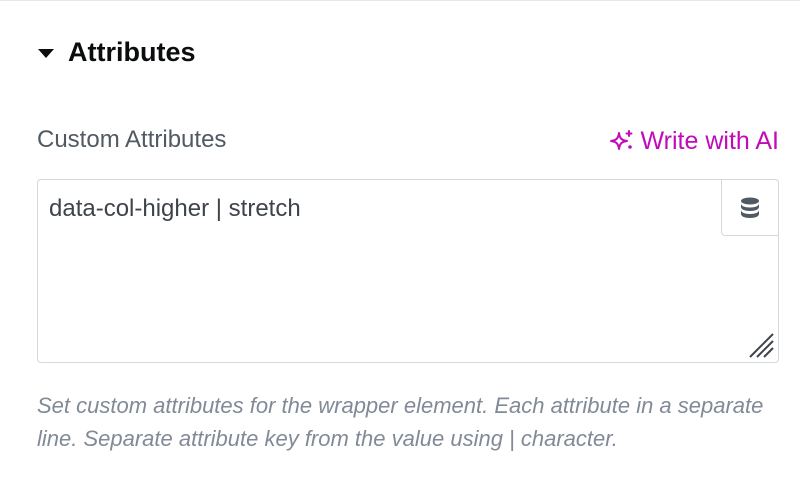  Describe the element at coordinates (132, 139) in the screenshot. I see `custom-attributes-label: Custom Attributes` at that location.